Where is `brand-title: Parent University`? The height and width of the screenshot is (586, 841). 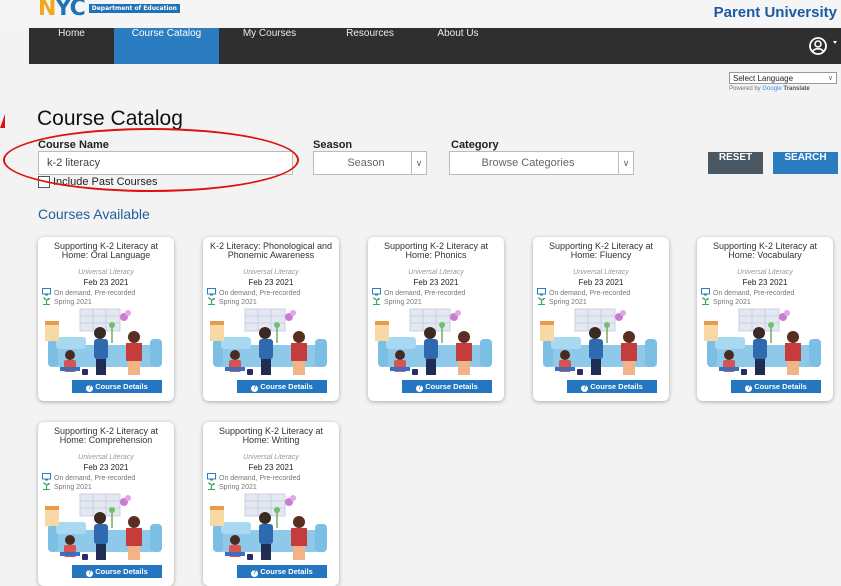 brand-title: Parent University is located at coordinates (775, 12).